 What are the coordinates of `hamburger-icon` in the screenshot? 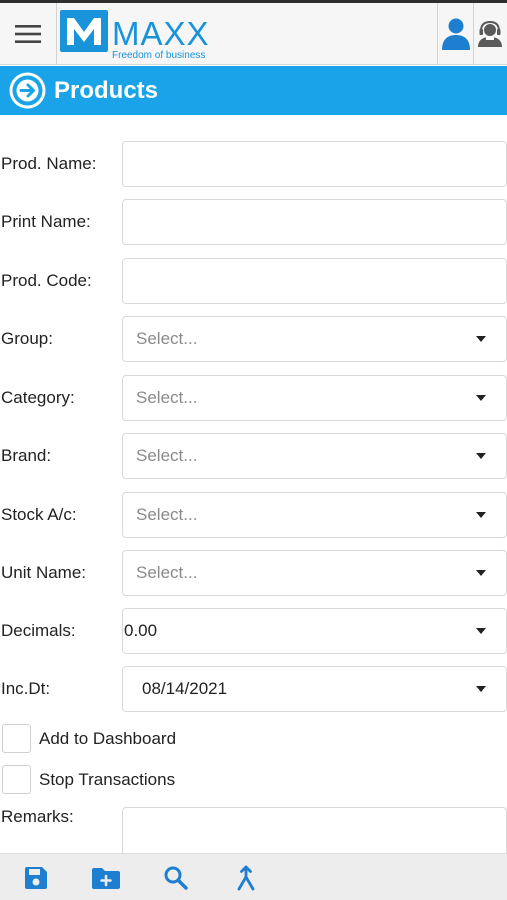 It's located at (28, 34).